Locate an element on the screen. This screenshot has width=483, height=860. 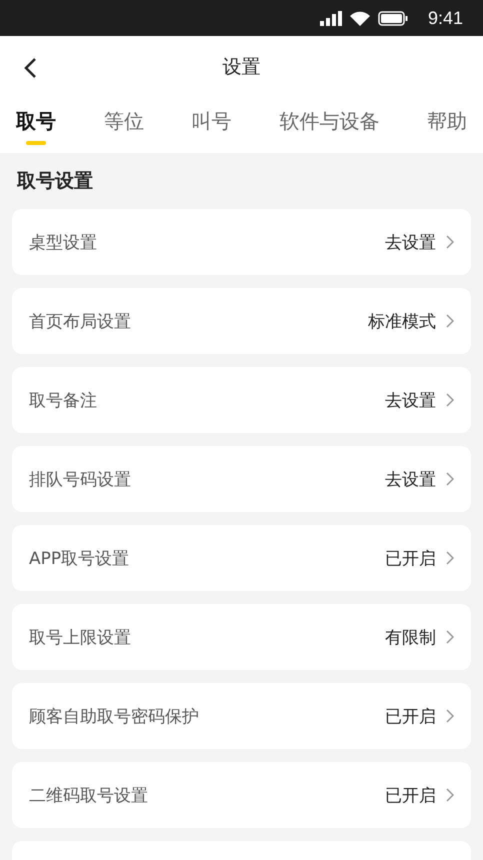
wifi-icon is located at coordinates (360, 18).